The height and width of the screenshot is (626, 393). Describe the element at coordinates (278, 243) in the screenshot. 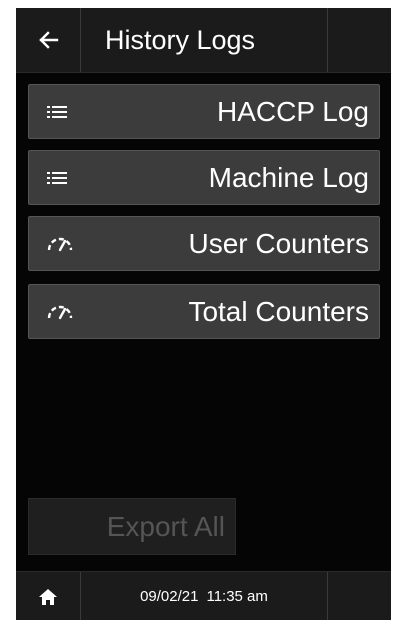

I see `user-counters-label: User Counters` at that location.